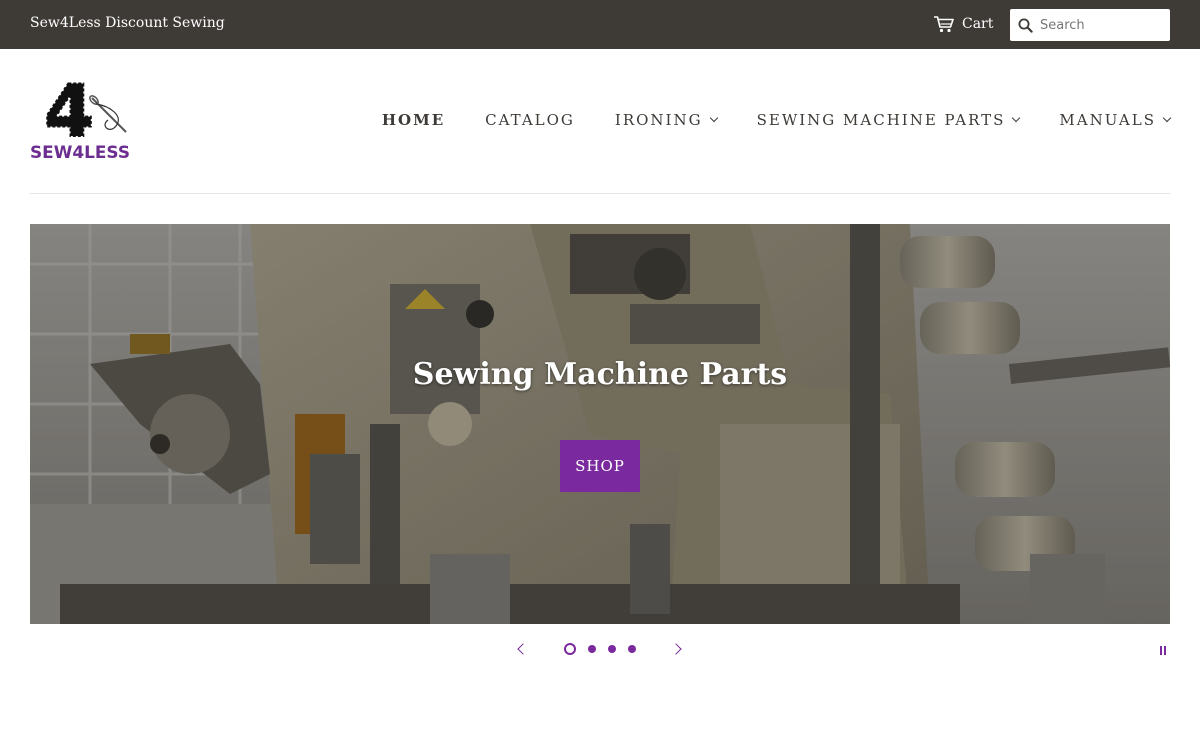 This screenshot has width=1200, height=740. I want to click on store-name: Sew4Less Discount Sewing, so click(127, 23).